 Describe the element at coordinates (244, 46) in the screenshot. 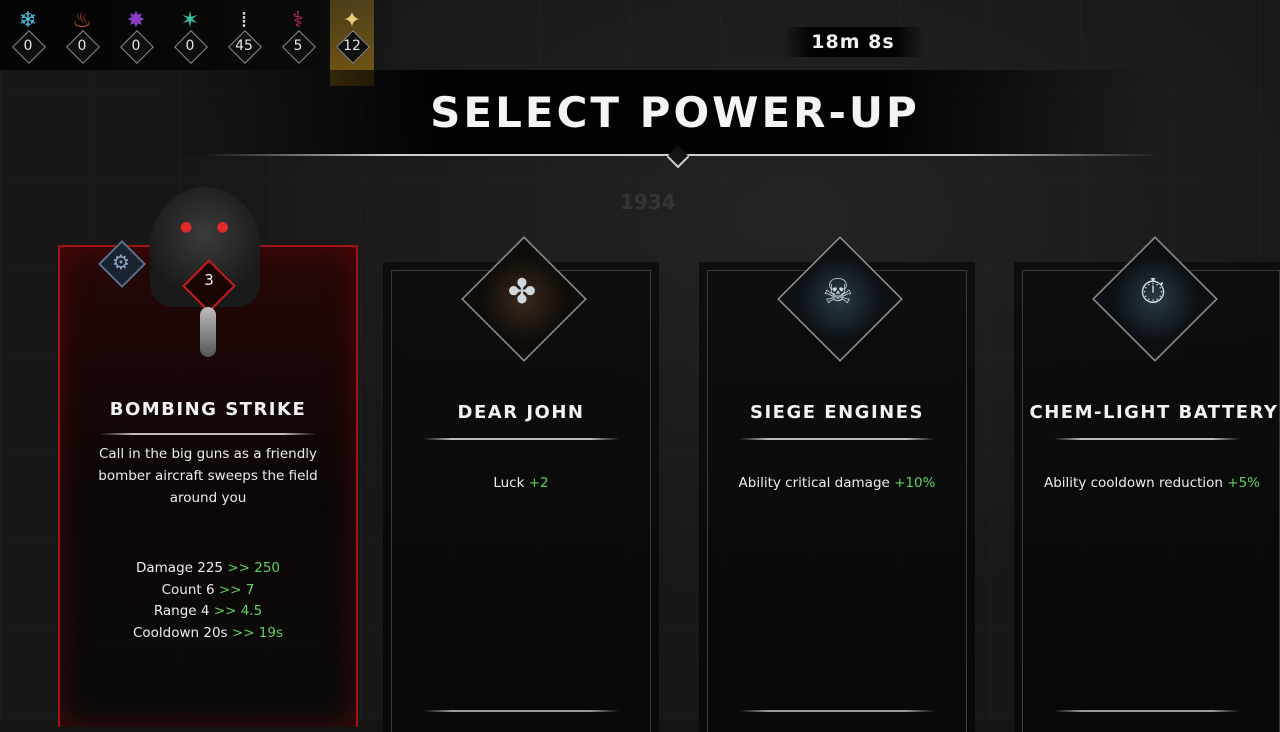

I see `resource-count: 45` at that location.